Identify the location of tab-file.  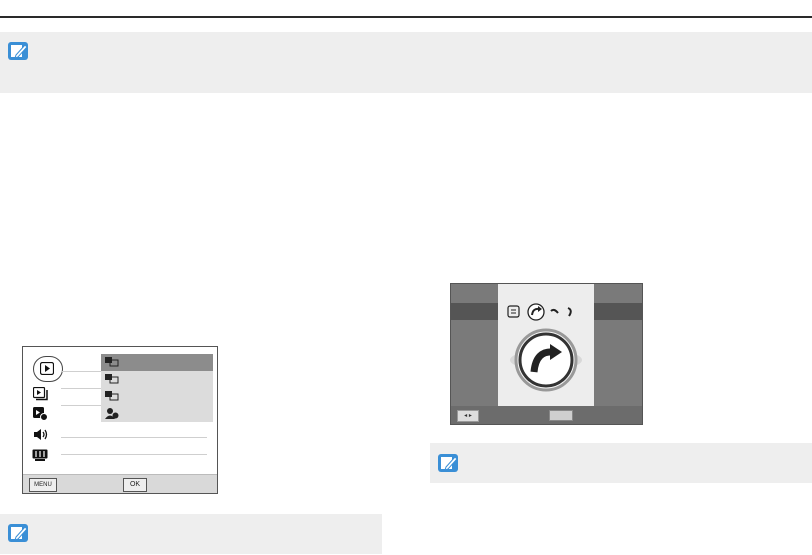
(40, 415).